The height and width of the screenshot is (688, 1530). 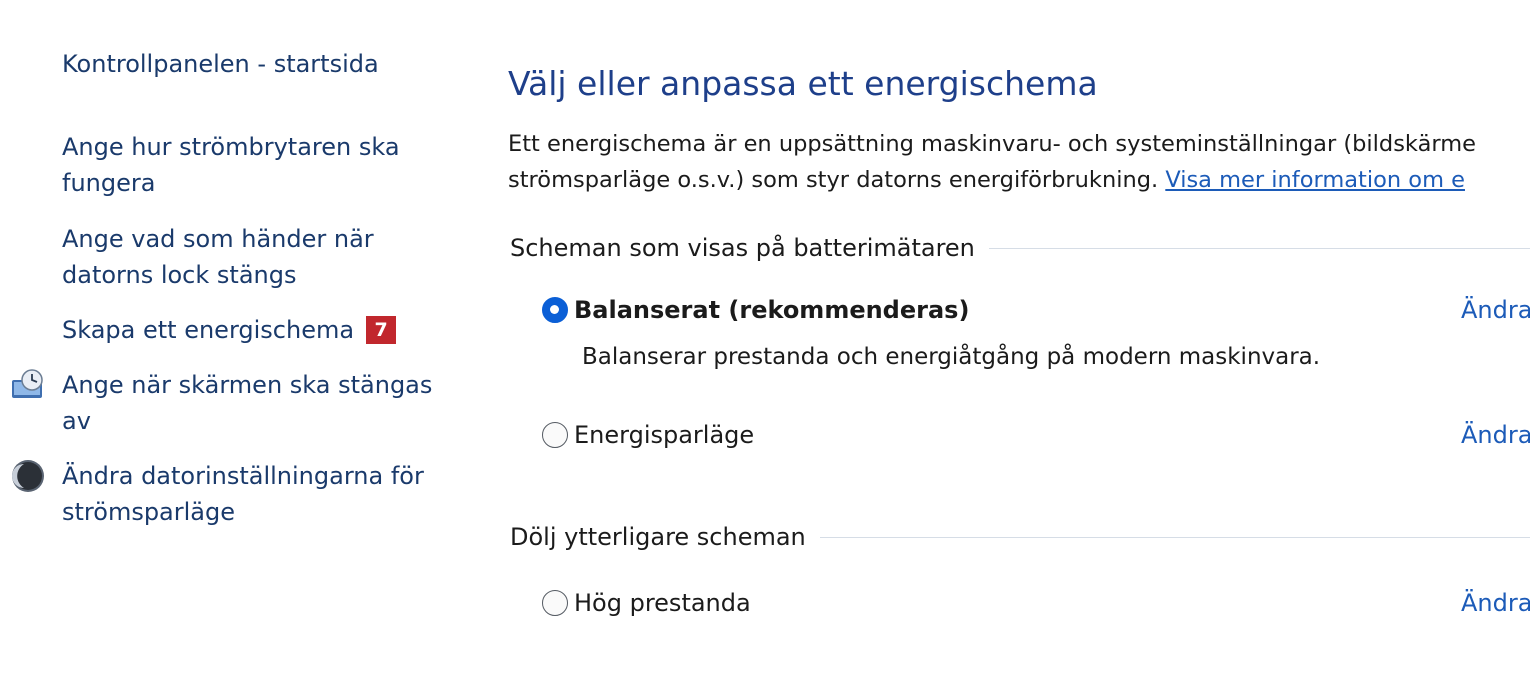 What do you see at coordinates (664, 435) in the screenshot?
I see `plan-name: Energisparläge` at bounding box center [664, 435].